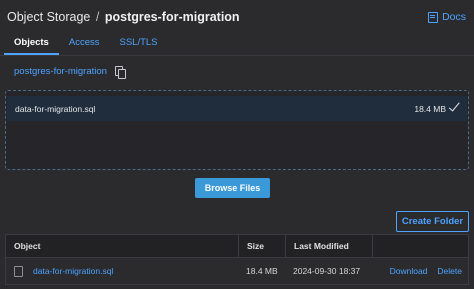  What do you see at coordinates (84, 46) in the screenshot?
I see `tab-access: Access` at bounding box center [84, 46].